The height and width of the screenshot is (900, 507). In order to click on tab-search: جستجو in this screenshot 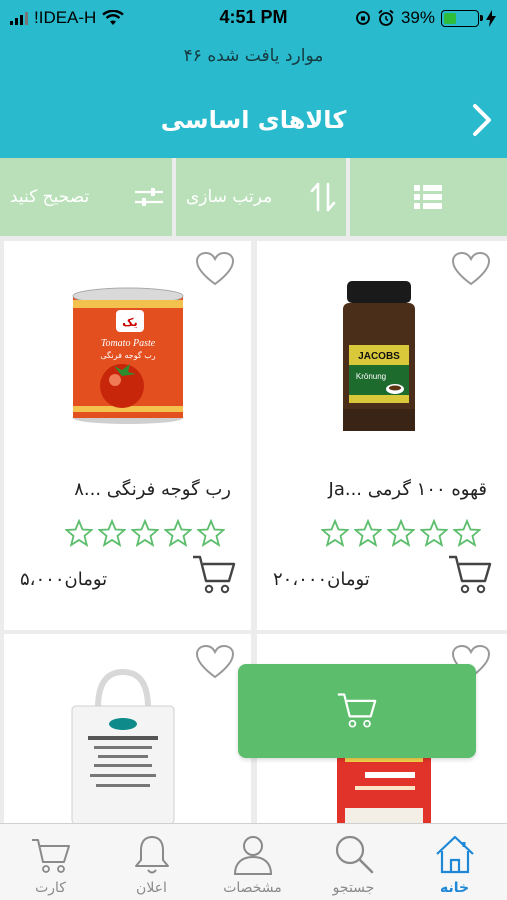, I will do `click(353, 862)`.